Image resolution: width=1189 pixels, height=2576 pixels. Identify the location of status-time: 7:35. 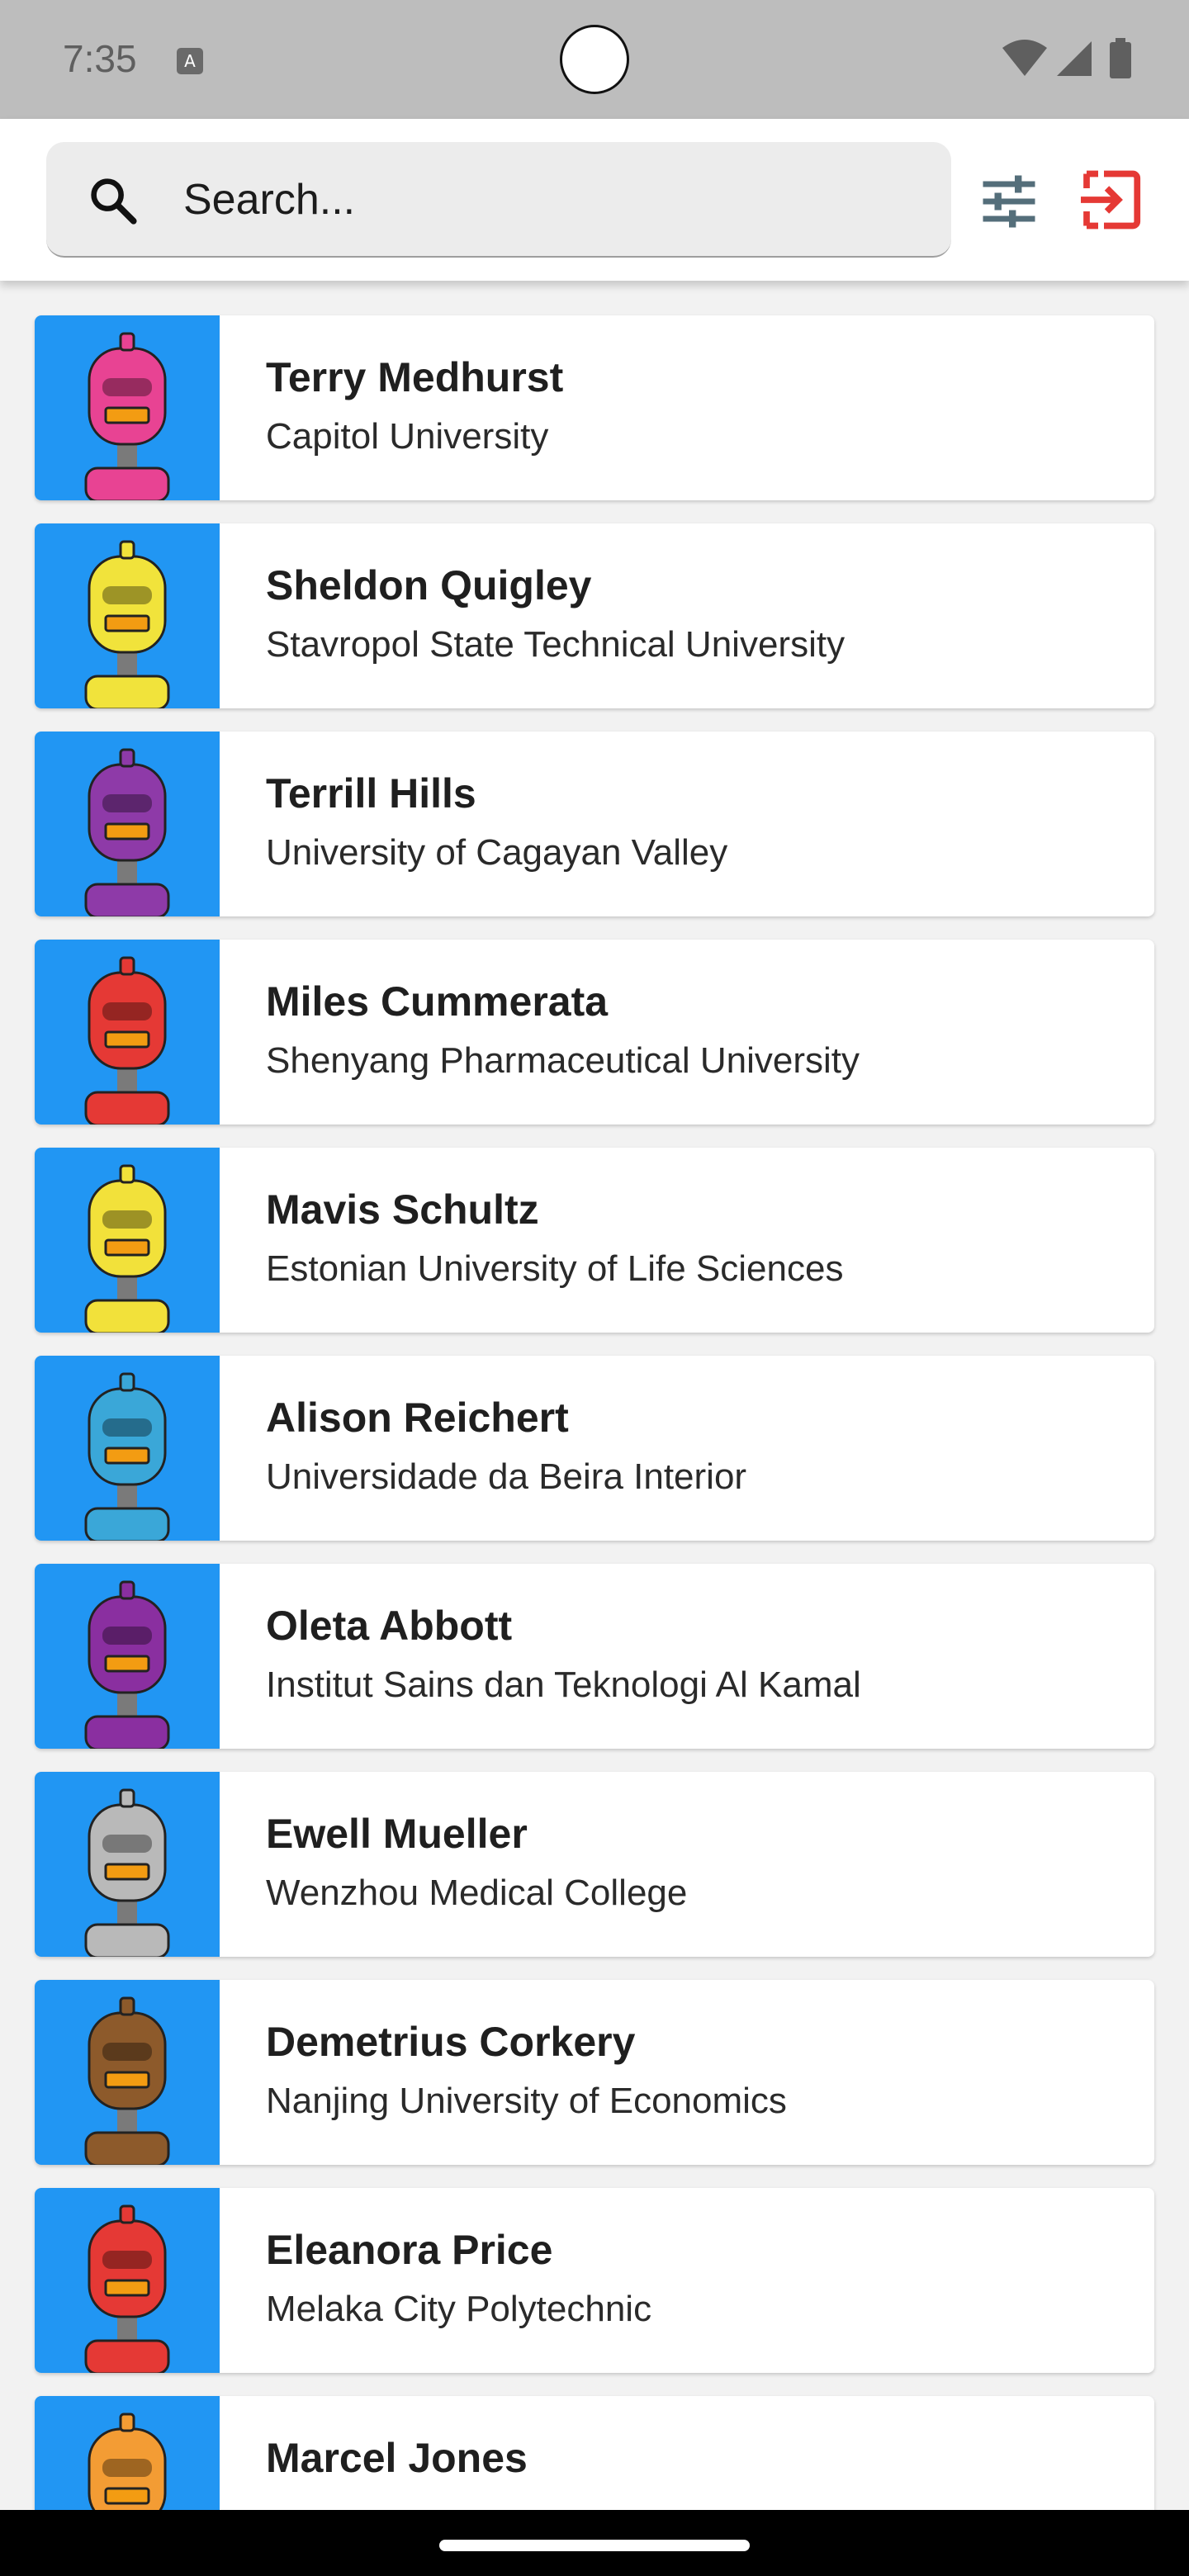
(100, 58).